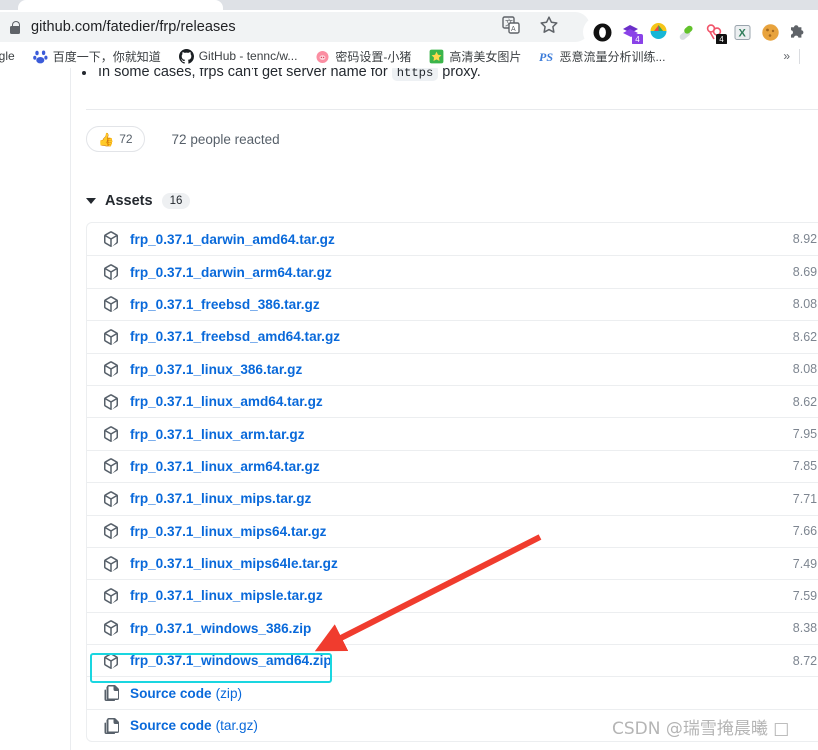 The height and width of the screenshot is (750, 818). What do you see at coordinates (415, 74) in the screenshot?
I see `release-note-code: https` at bounding box center [415, 74].